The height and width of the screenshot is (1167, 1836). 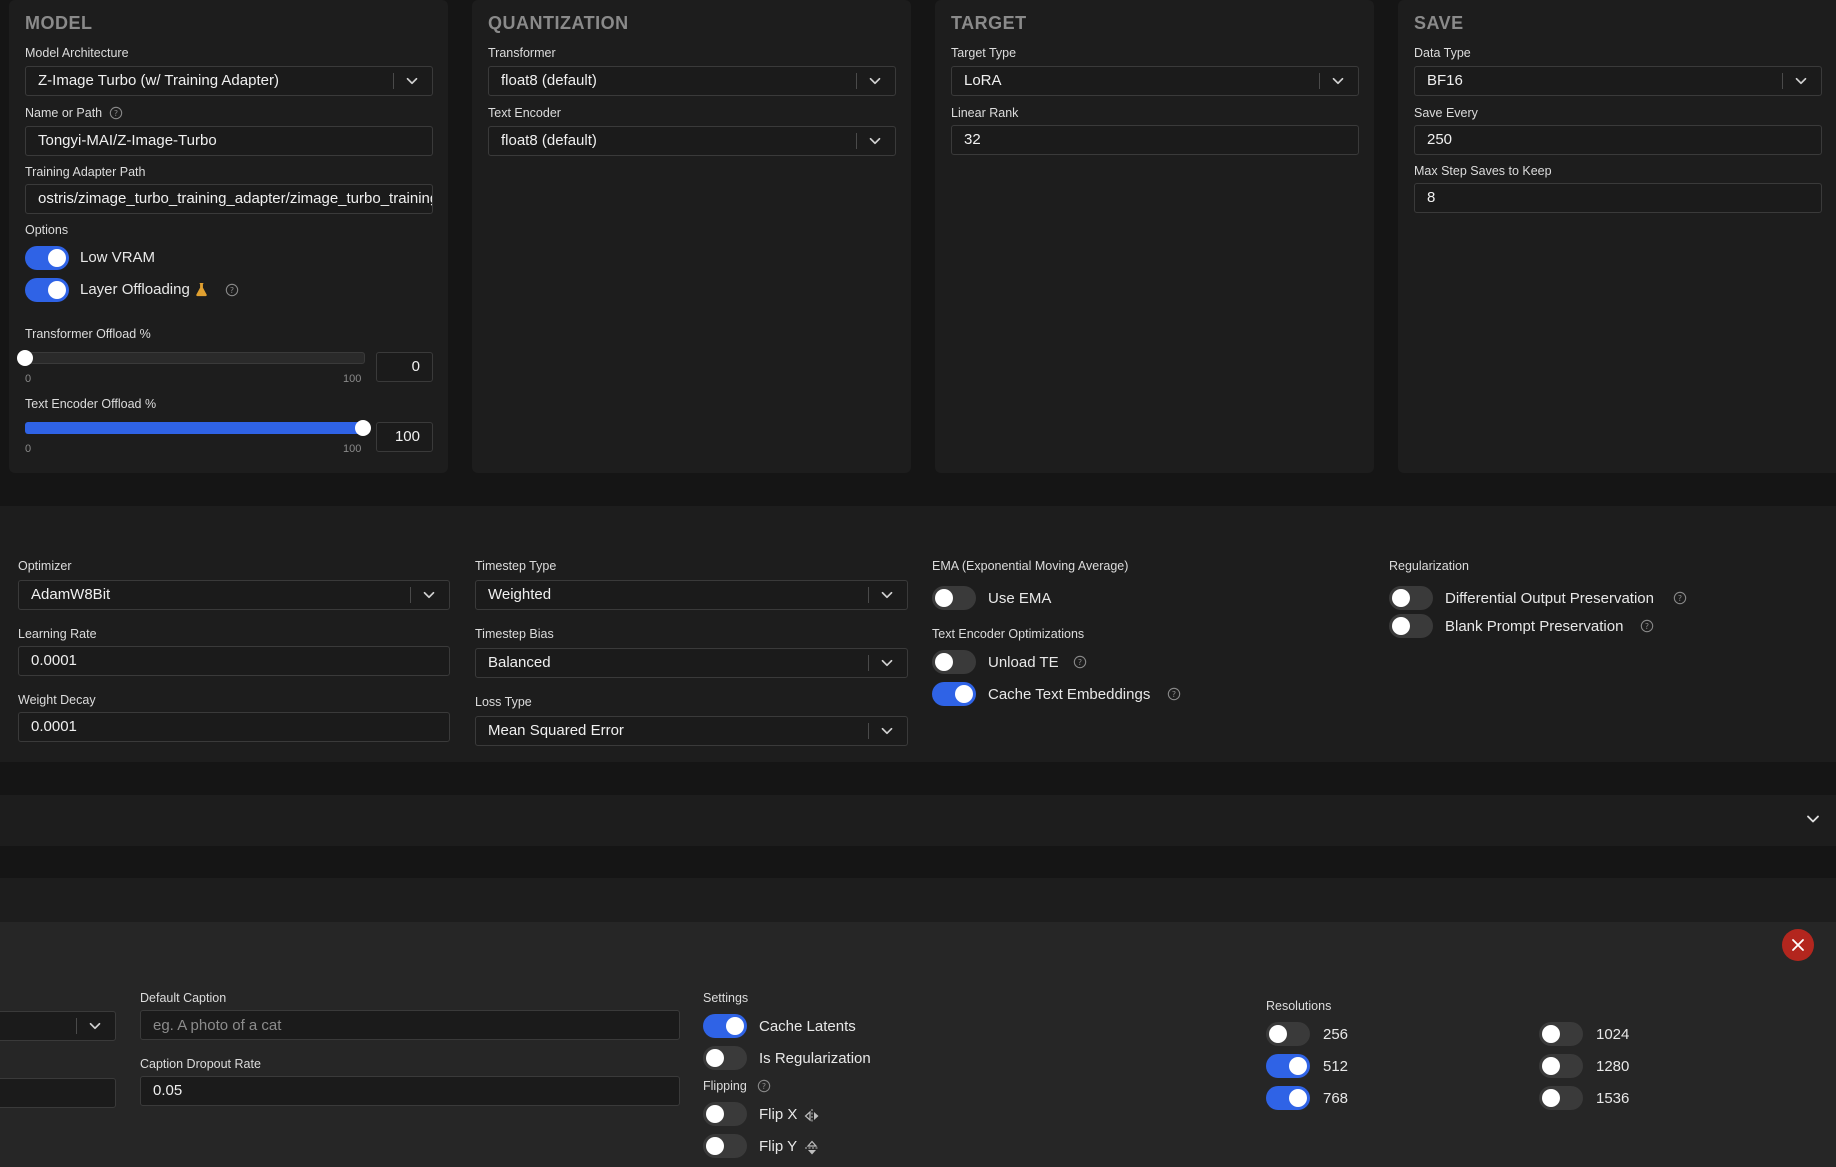 What do you see at coordinates (725, 1146) in the screenshot?
I see `flip-y-toggle` at bounding box center [725, 1146].